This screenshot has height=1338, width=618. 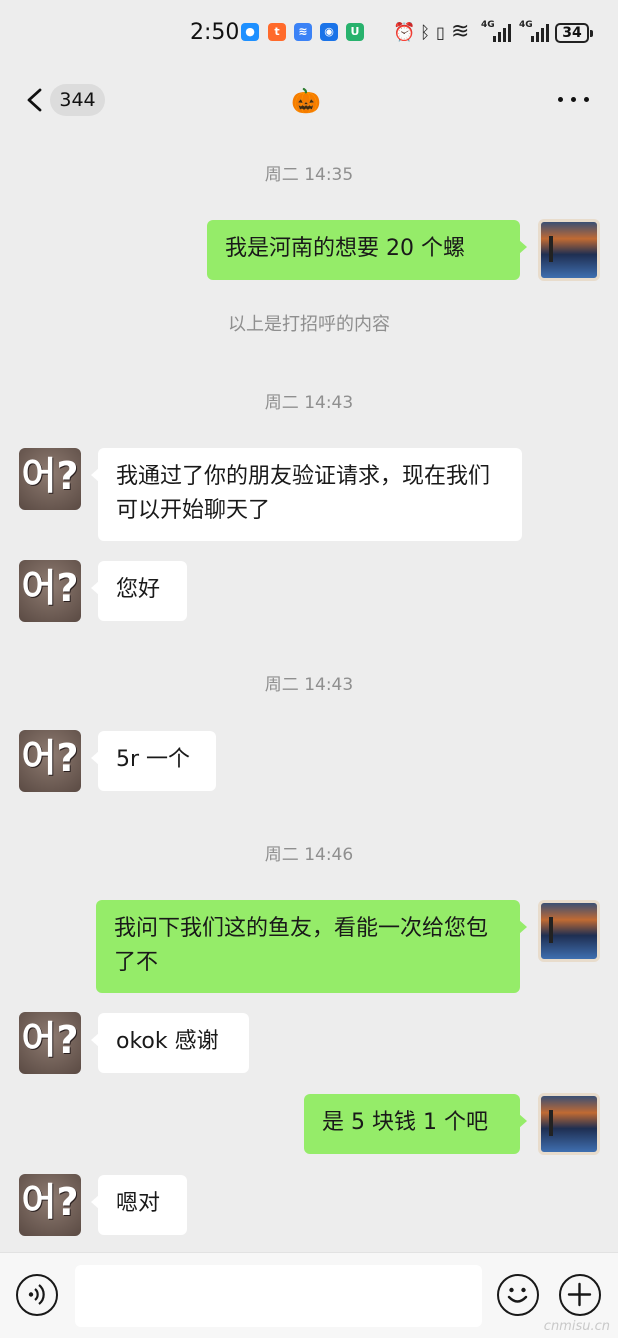 I want to click on bluetooth-icon: ᛒ, so click(x=425, y=33).